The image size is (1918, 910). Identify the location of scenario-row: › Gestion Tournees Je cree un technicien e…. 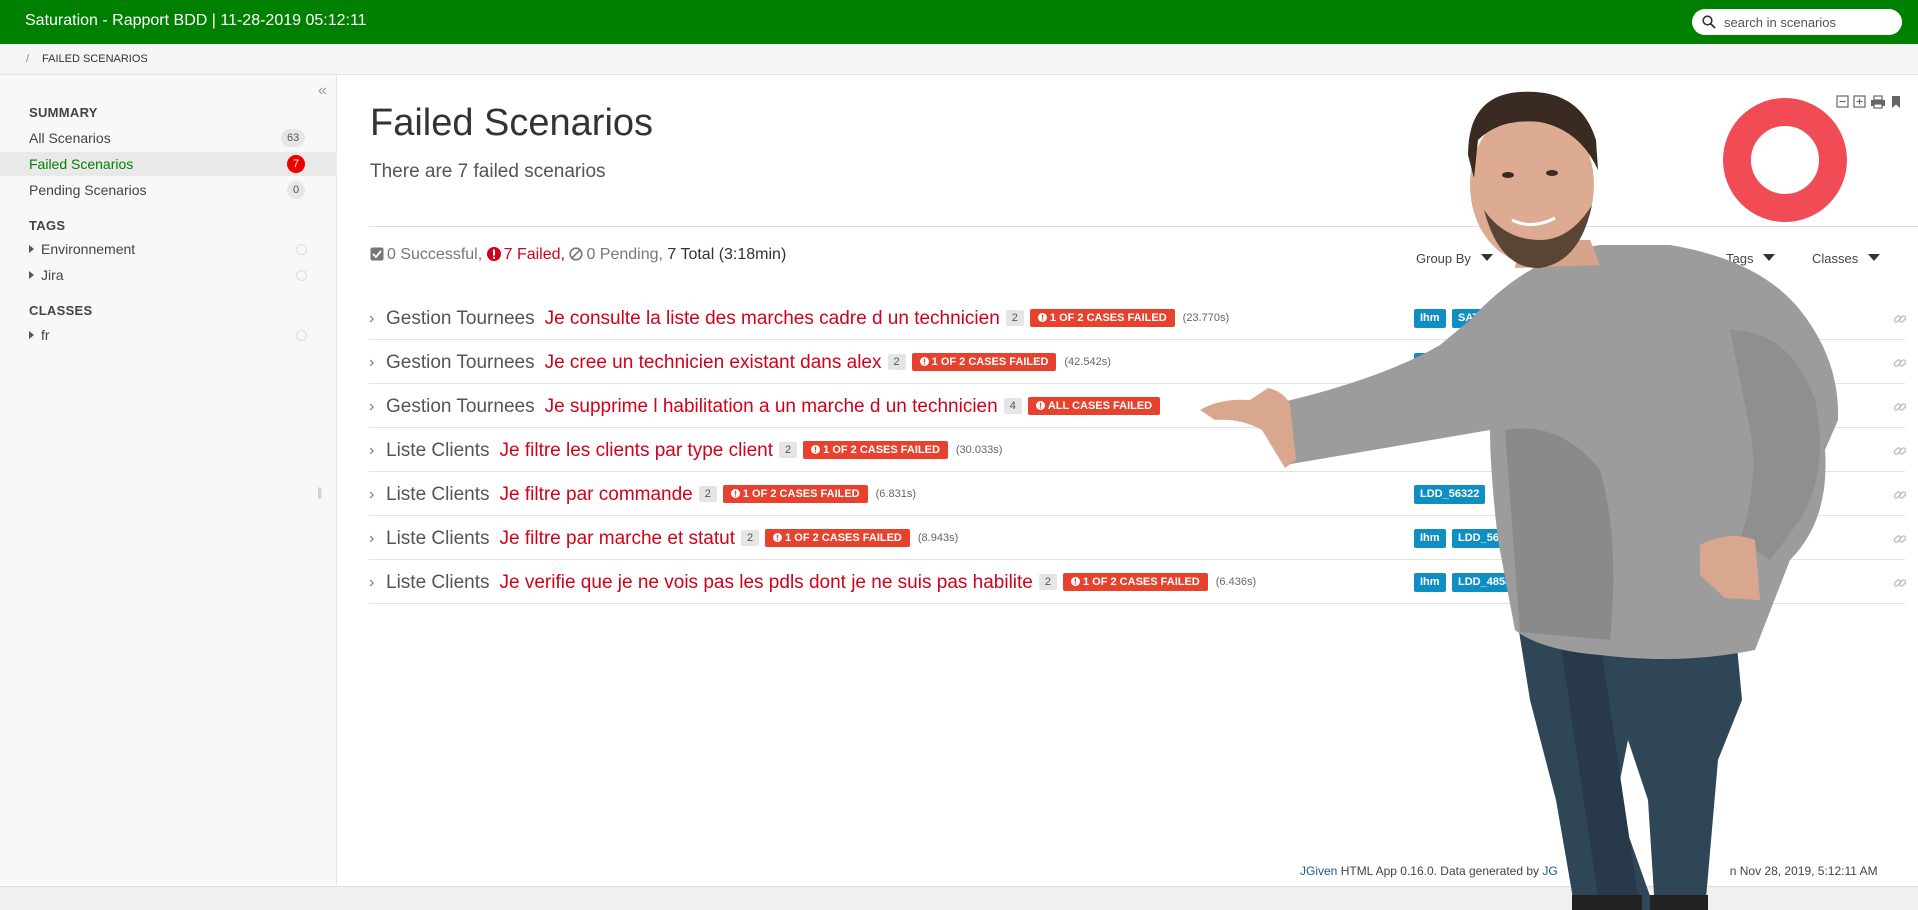
(1138, 362).